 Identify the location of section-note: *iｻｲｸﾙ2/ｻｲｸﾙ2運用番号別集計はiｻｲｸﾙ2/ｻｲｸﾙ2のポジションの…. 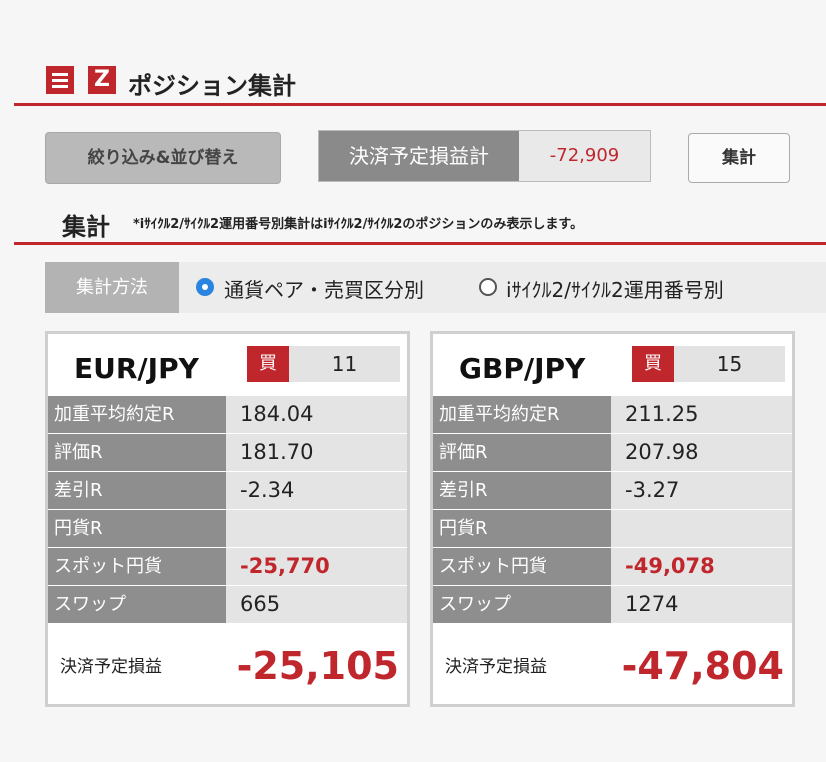
(358, 224).